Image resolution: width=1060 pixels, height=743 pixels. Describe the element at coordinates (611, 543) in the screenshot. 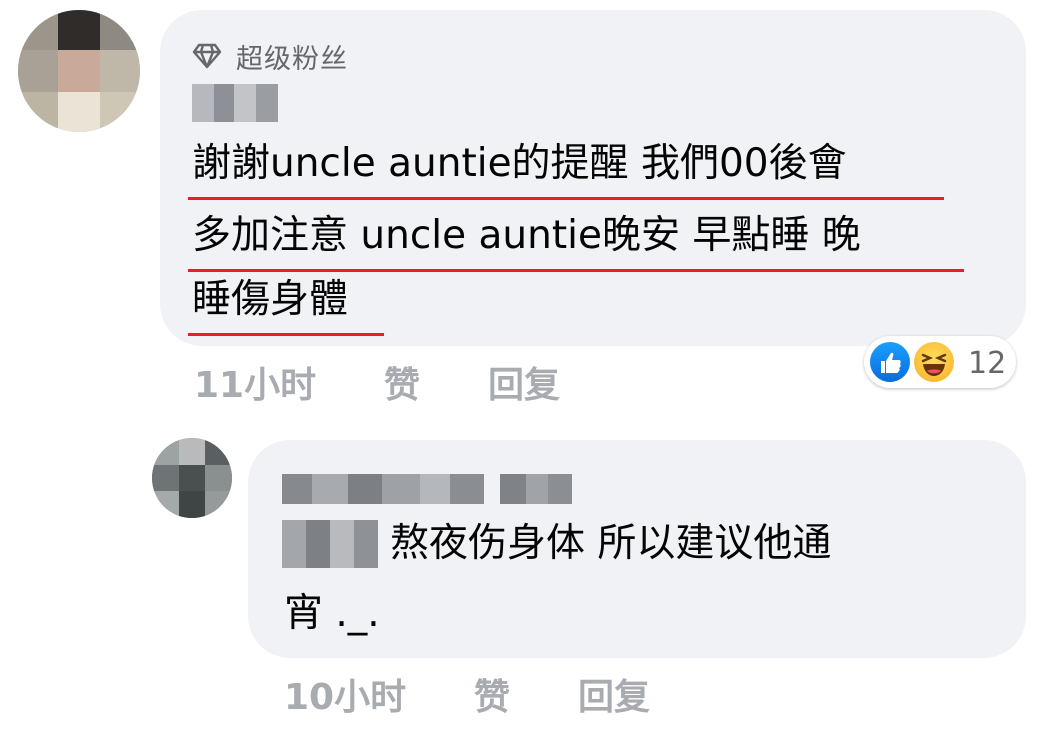

I see `reply-text-line: 熬夜伤身体 所以建议他通` at that location.